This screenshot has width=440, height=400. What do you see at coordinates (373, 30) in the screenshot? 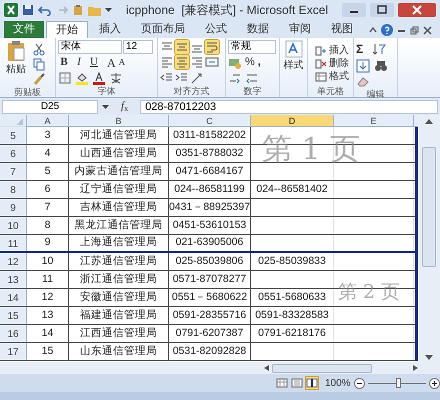
I see `collapse-ribbon-icon` at bounding box center [373, 30].